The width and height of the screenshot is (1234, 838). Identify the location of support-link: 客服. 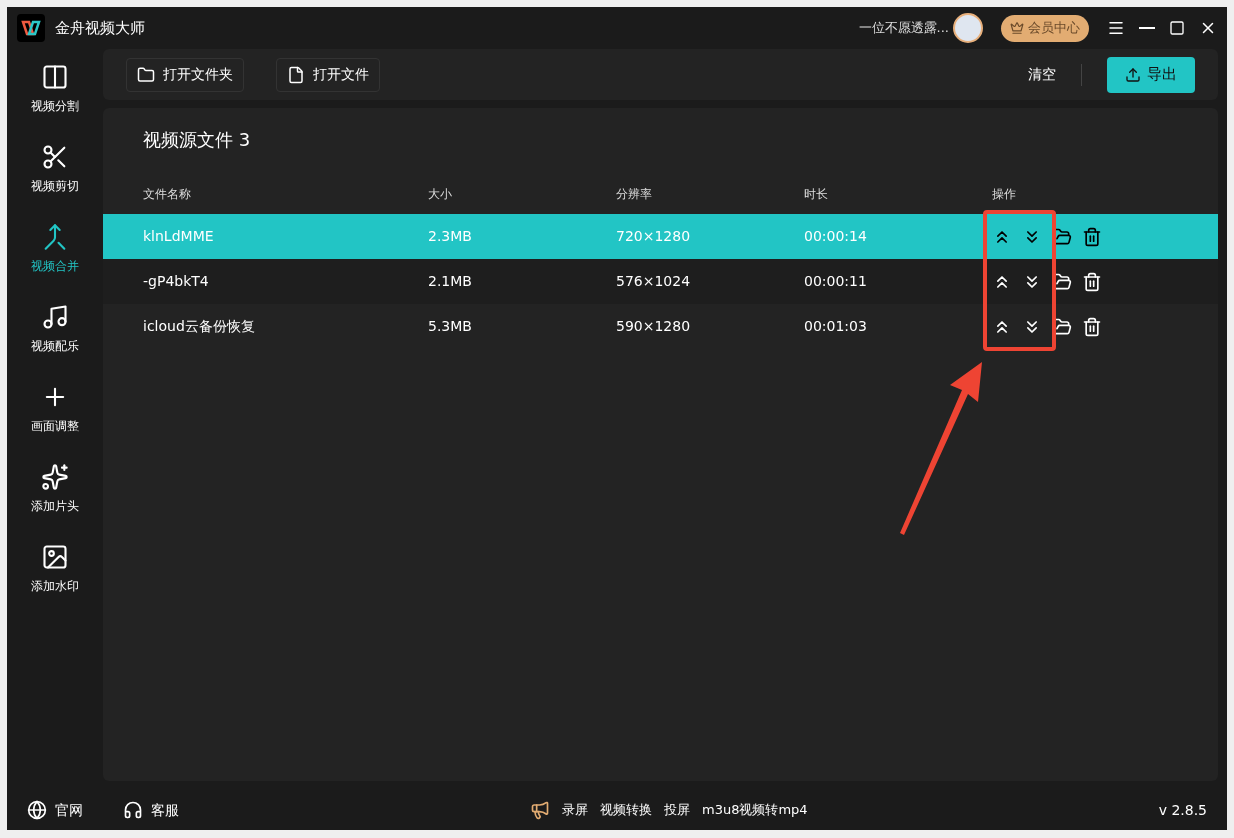
(165, 810).